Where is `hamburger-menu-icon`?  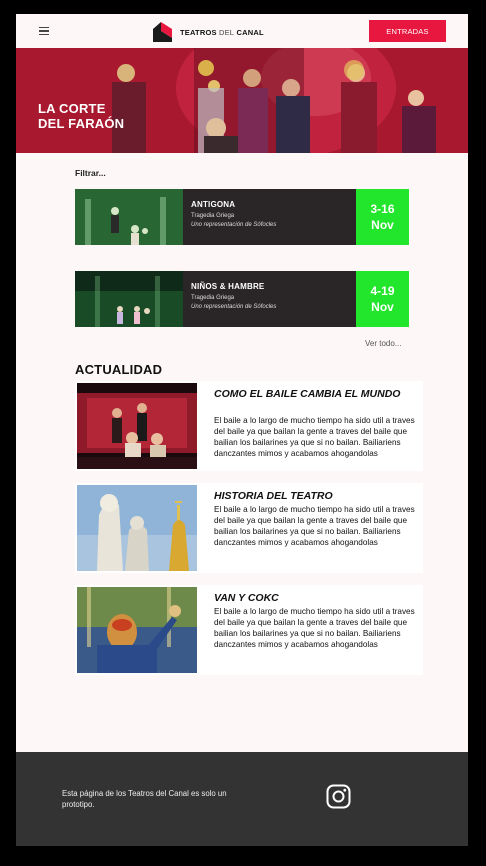
hamburger-menu-icon is located at coordinates (44, 31).